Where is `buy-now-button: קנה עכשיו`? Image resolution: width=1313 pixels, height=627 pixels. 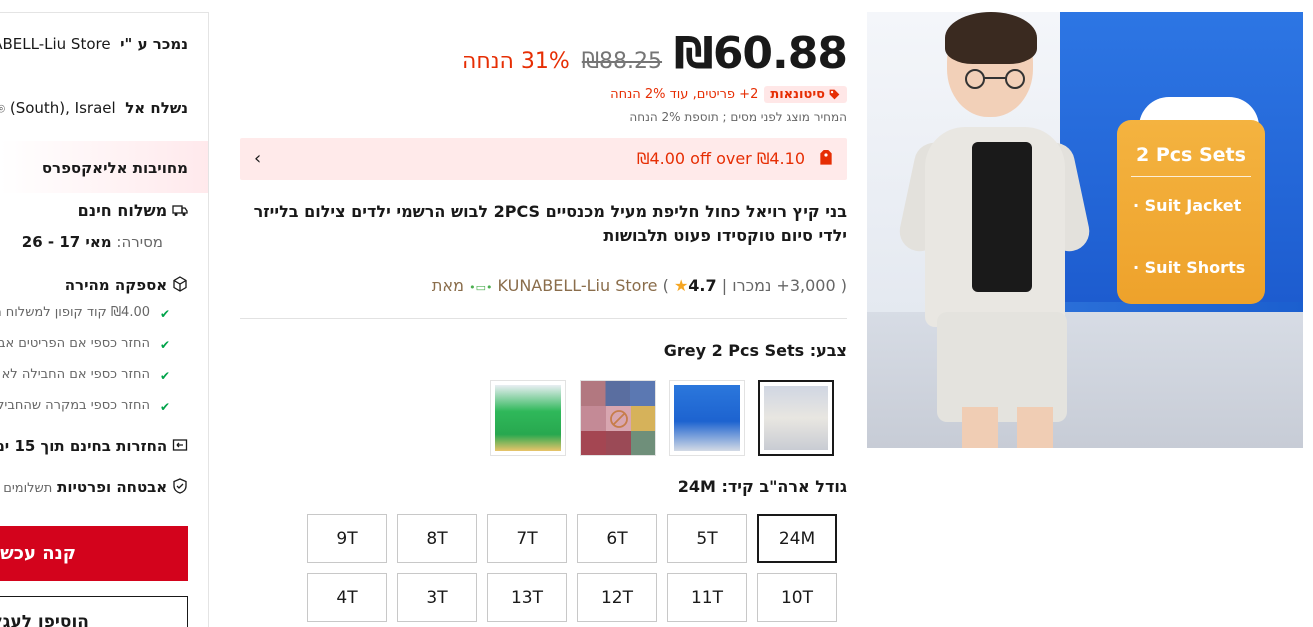 buy-now-button: קנה עכשיו is located at coordinates (94, 553).